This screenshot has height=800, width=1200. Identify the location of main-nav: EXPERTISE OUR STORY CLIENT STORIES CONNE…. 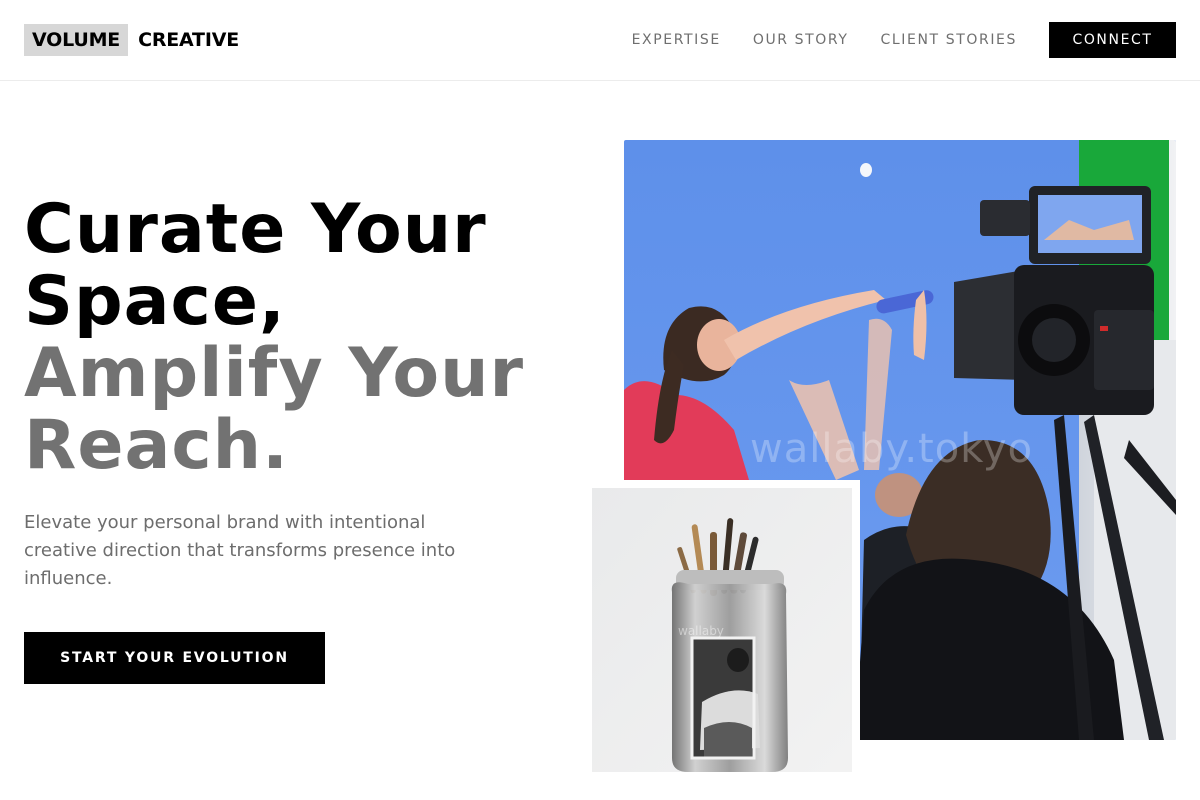
(904, 40).